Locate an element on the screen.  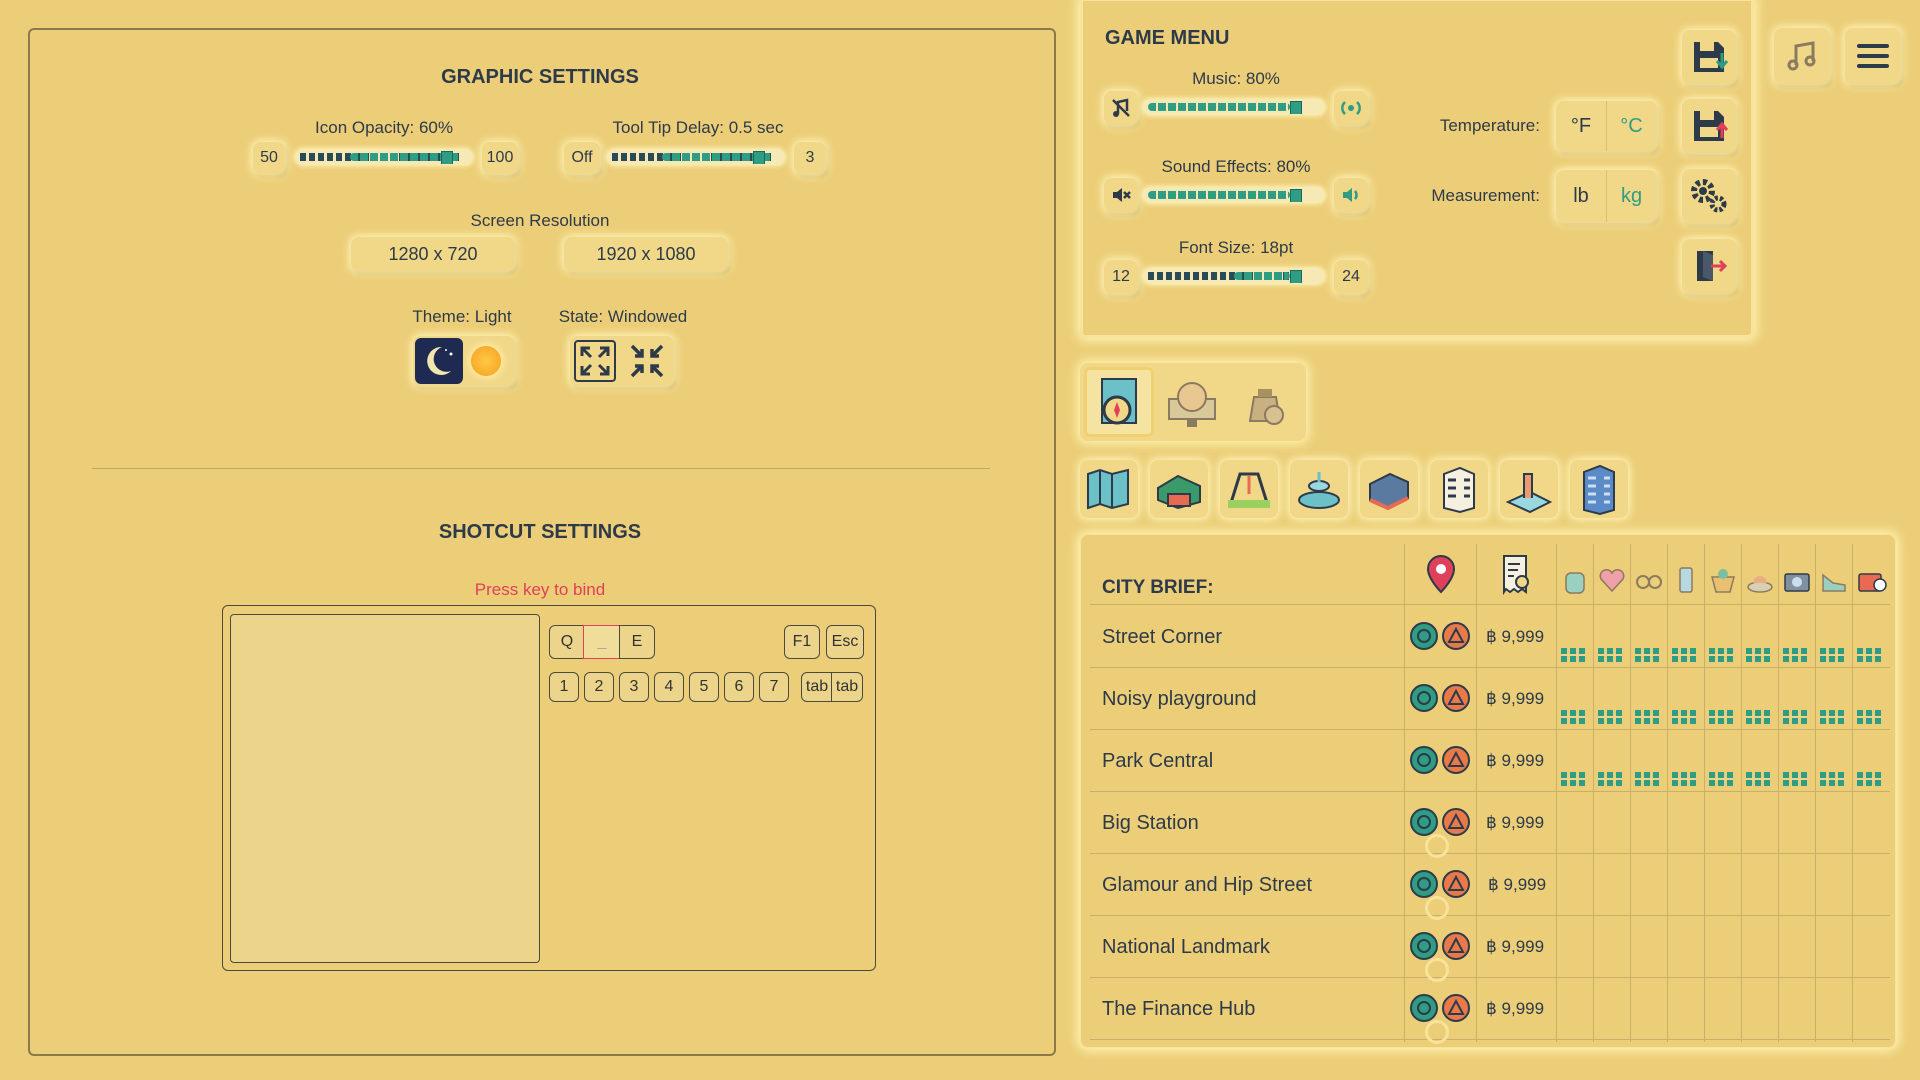
globe-icon is located at coordinates (1192, 404).